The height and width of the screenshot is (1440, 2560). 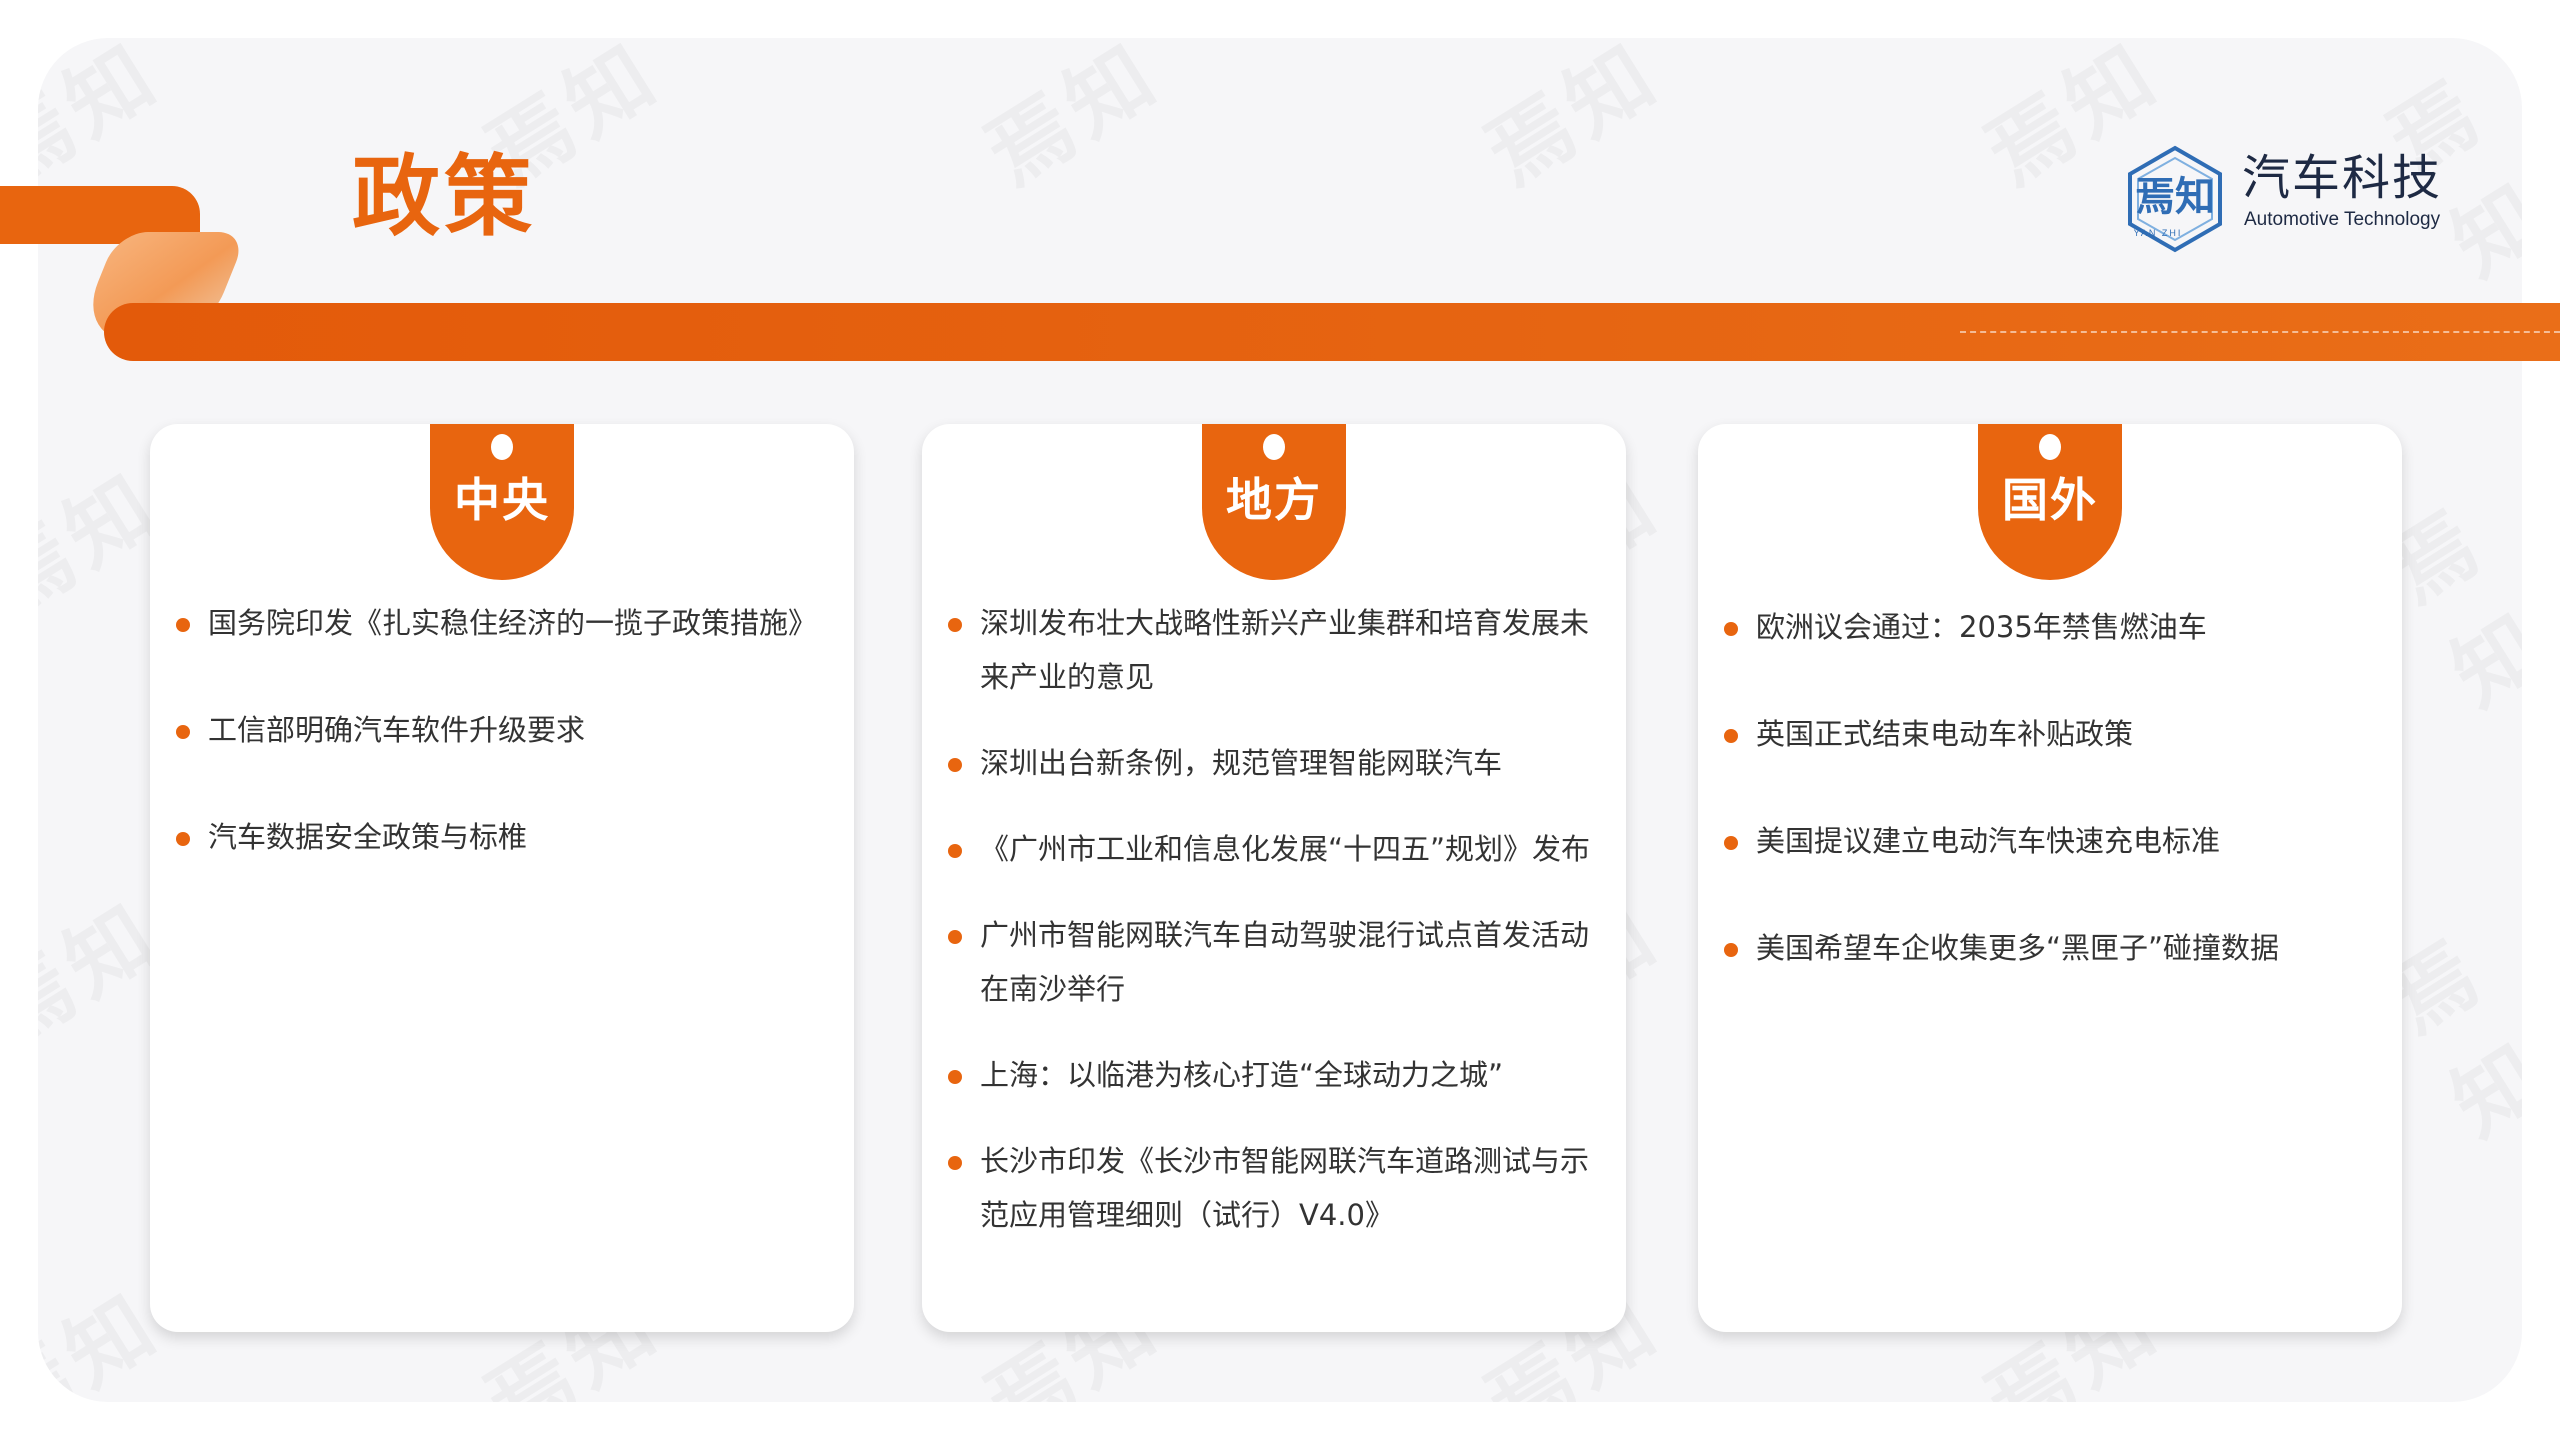 I want to click on logo-mark-text: 焉知, so click(x=2175, y=197).